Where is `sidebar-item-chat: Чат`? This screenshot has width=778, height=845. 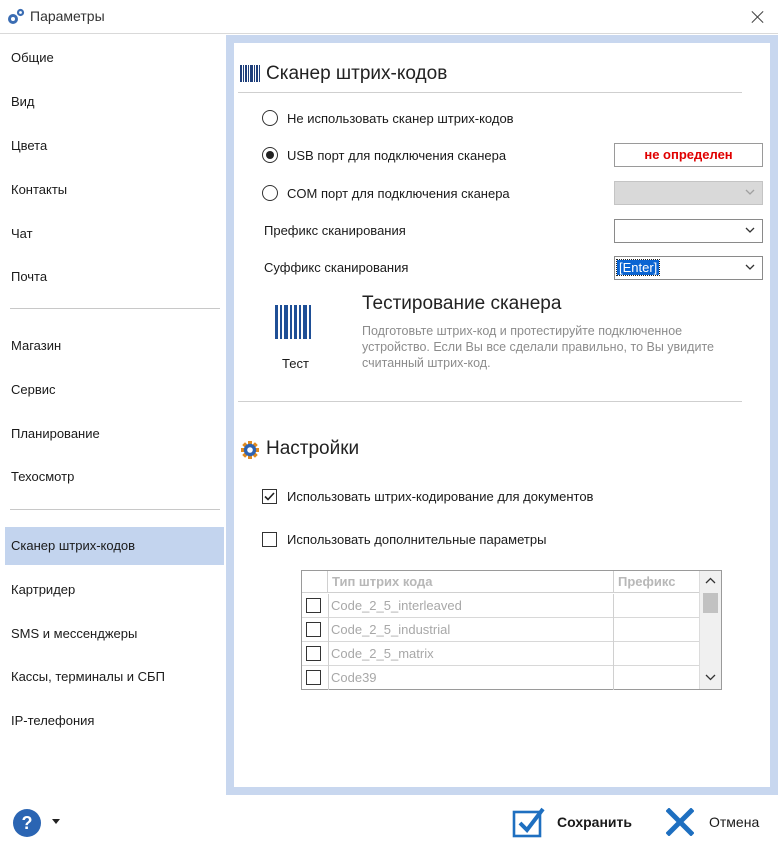 sidebar-item-chat: Чат is located at coordinates (114, 234).